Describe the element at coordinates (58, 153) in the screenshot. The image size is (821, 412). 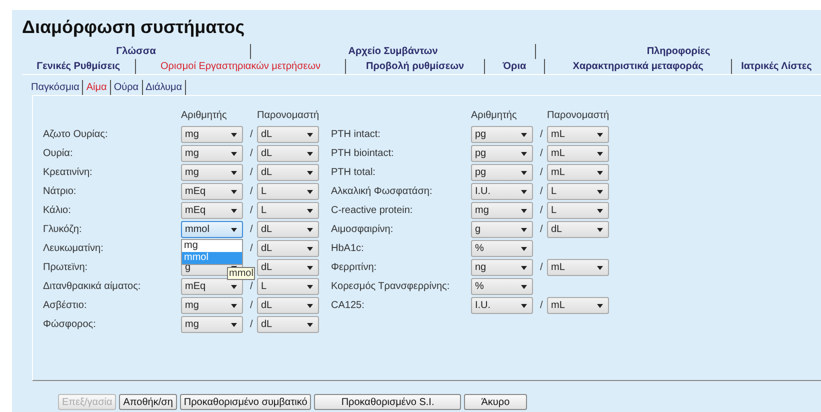
I see `field-label: Ουρία:` at that location.